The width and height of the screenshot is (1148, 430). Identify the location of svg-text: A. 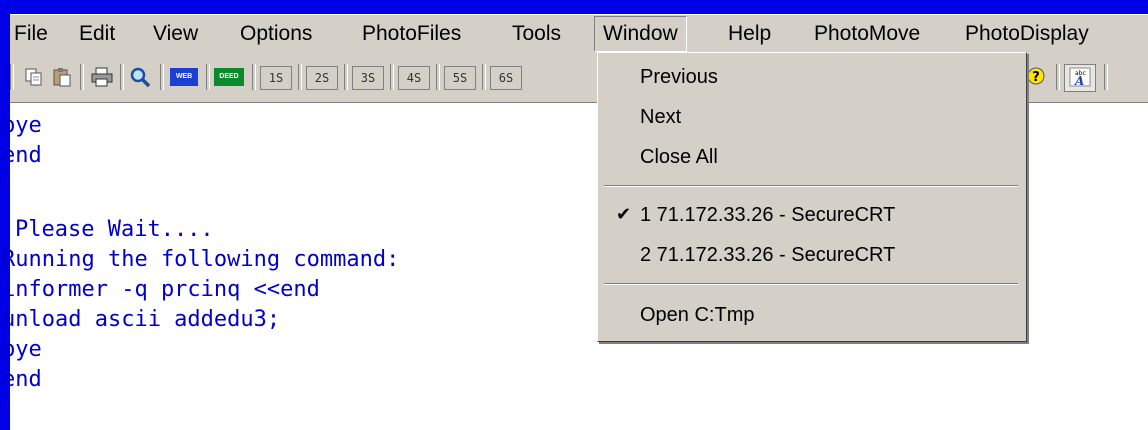
(1079, 81).